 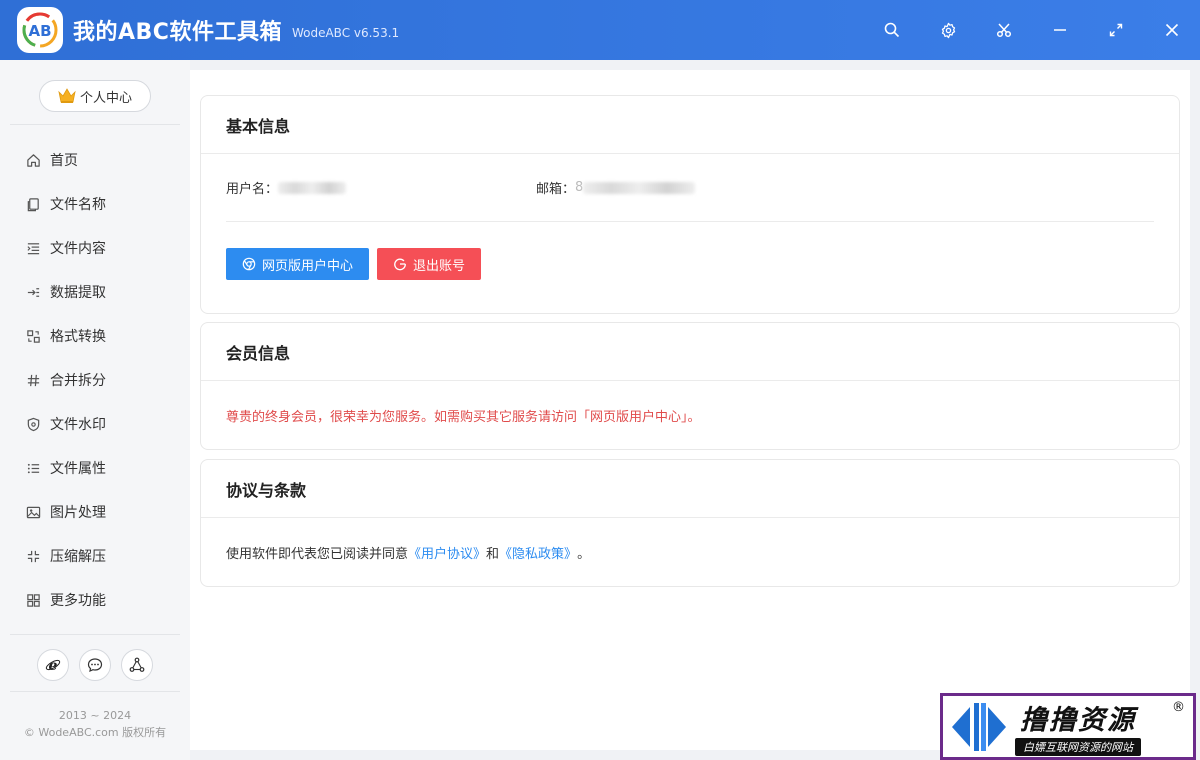 I want to click on watermark-subtitle: 白嫖互联网资源的网站, so click(x=1078, y=746).